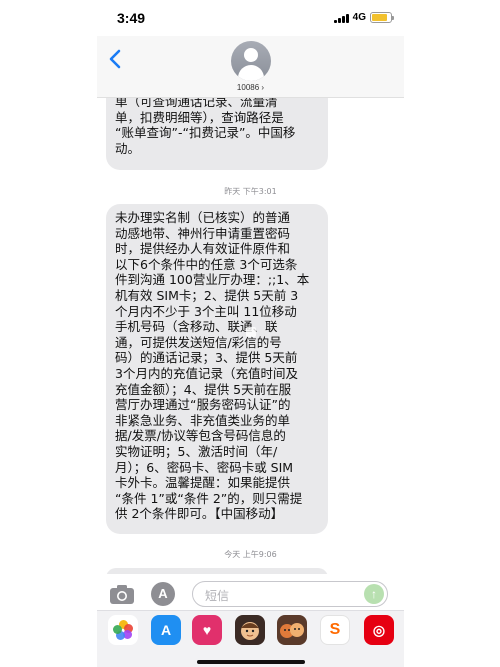  I want to click on avatar-head, so click(251, 55).